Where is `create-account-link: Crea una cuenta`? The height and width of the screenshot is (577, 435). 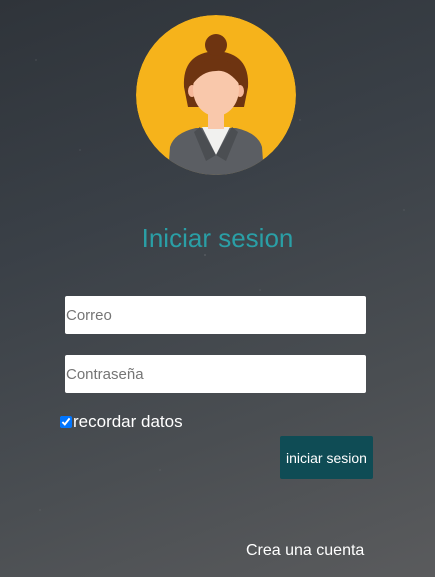
create-account-link: Crea una cuenta is located at coordinates (305, 551).